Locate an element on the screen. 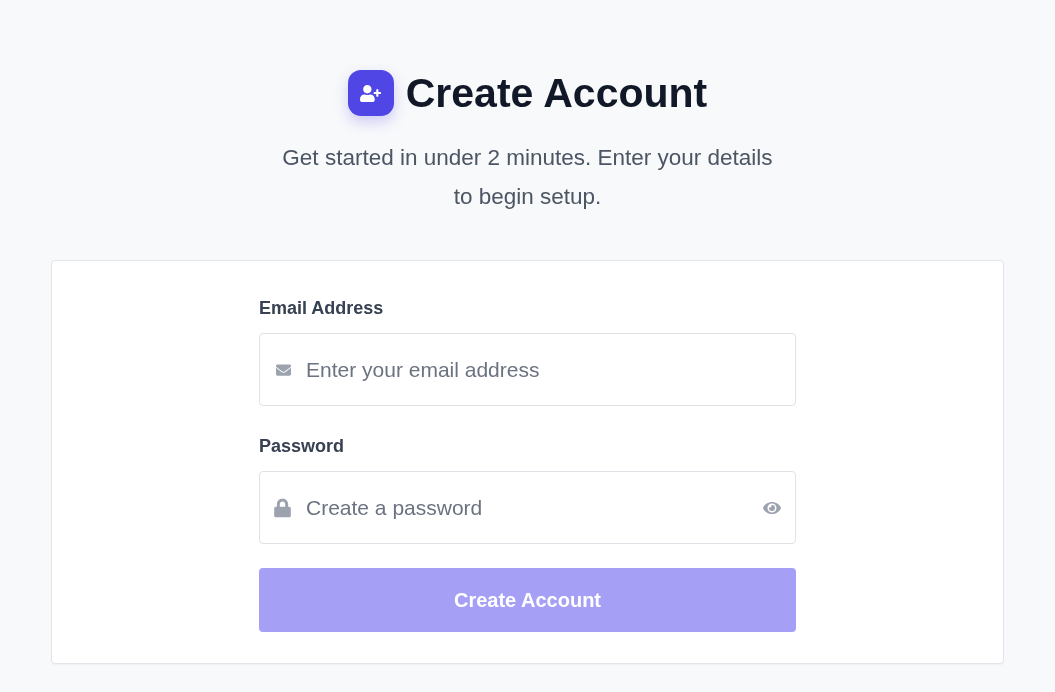  field-label: Email Address is located at coordinates (321, 308).